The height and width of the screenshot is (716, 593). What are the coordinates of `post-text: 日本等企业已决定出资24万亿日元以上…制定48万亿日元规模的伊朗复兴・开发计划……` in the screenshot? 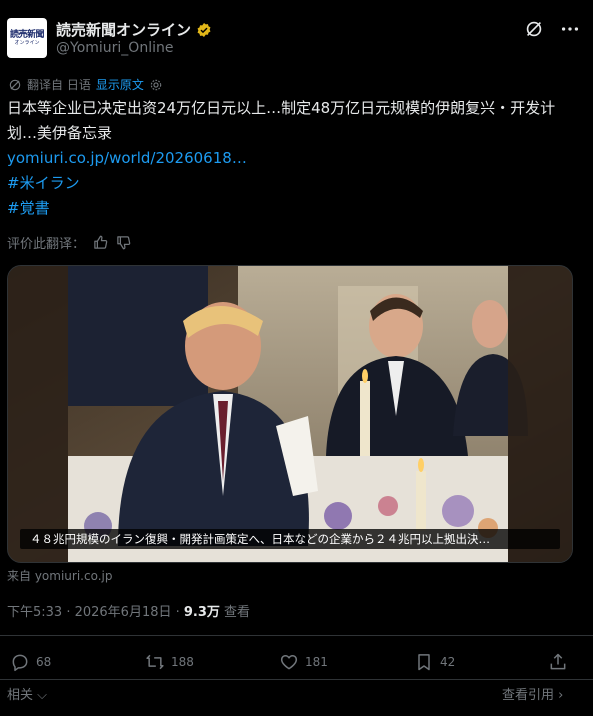 It's located at (281, 120).